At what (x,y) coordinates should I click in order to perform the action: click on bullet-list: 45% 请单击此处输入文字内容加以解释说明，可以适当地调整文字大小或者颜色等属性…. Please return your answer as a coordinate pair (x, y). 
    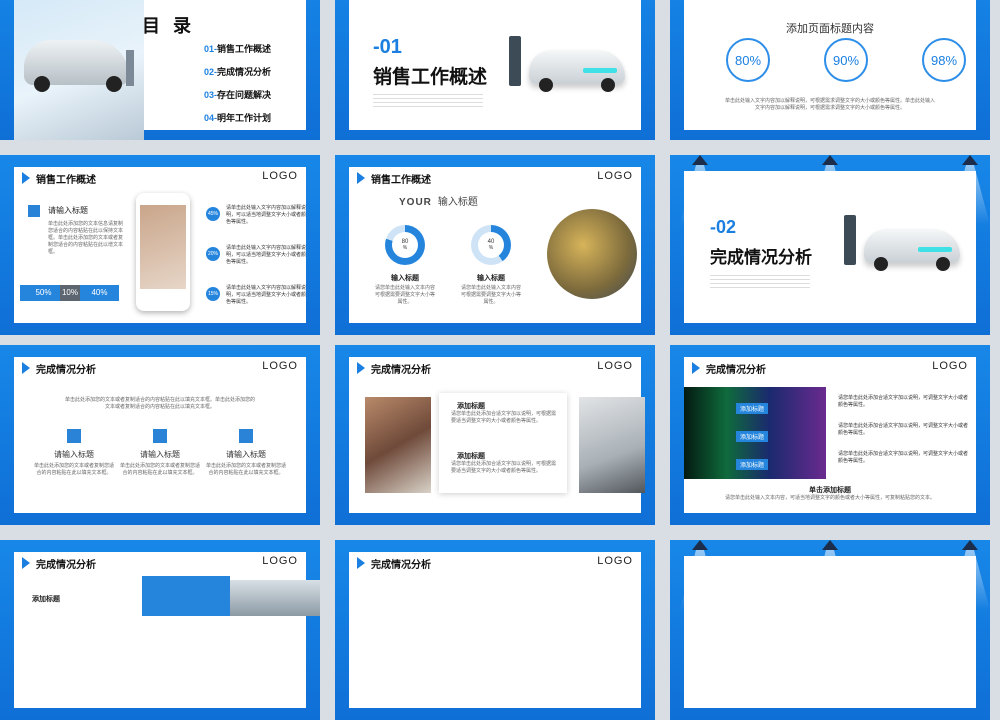
    Looking at the image, I should click on (256, 255).